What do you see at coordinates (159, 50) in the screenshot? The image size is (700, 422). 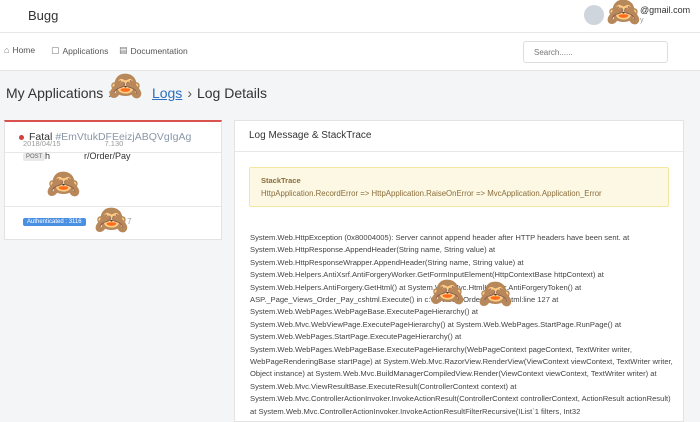 I see `nav-documentation-label: Documentation` at bounding box center [159, 50].